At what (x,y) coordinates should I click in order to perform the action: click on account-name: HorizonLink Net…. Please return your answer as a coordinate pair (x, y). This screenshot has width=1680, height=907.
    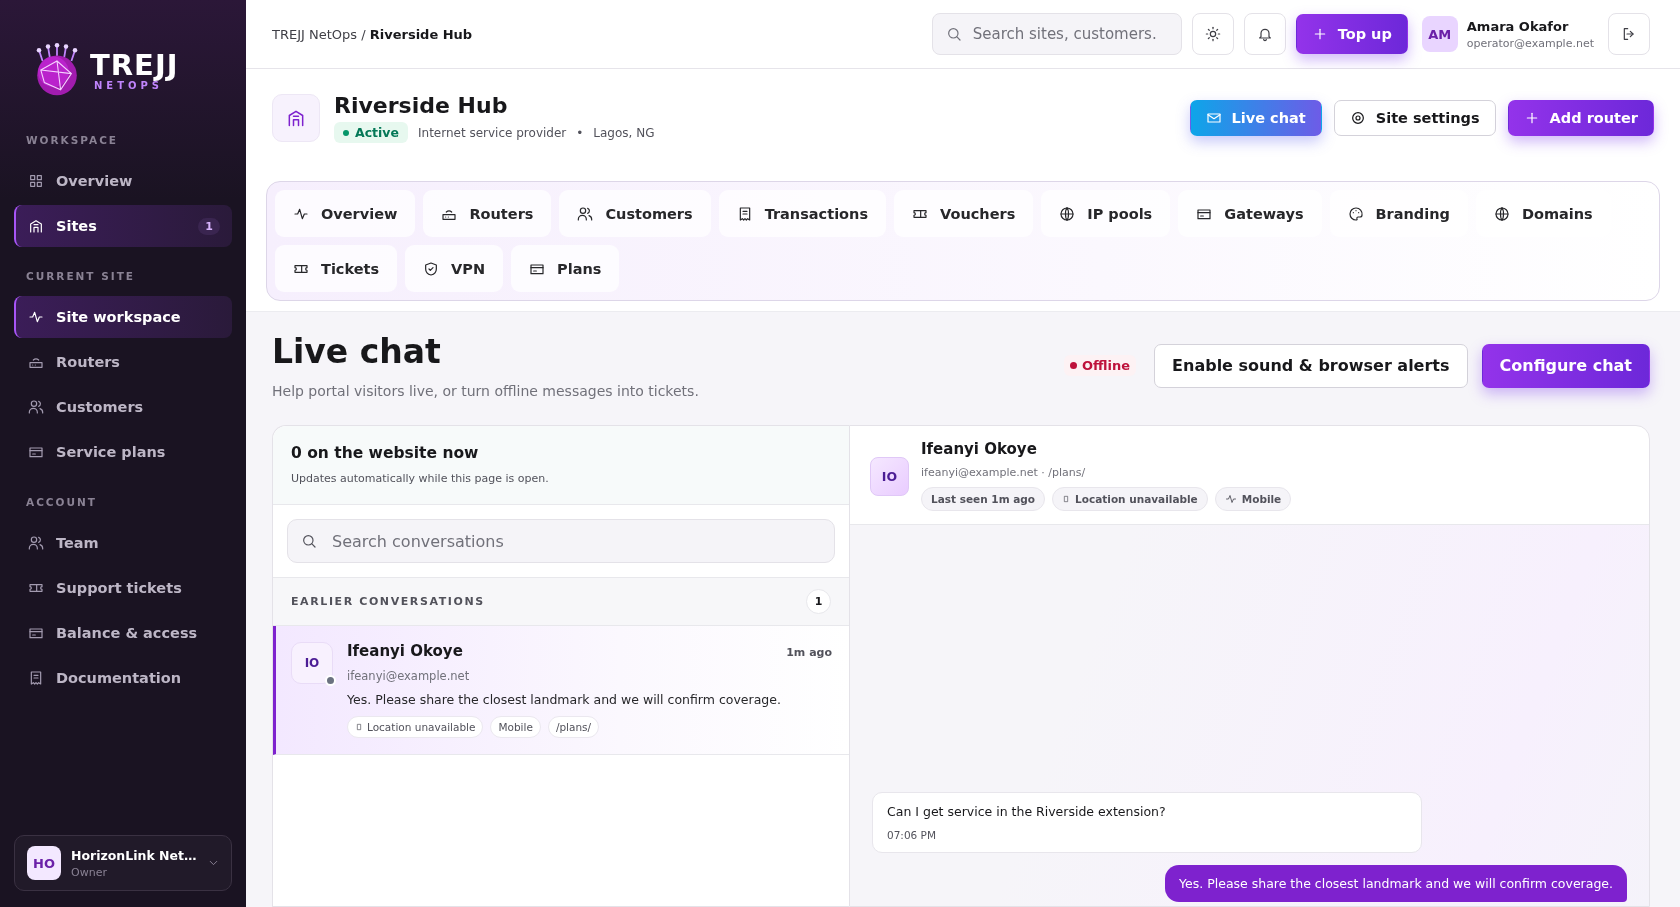
    Looking at the image, I should click on (134, 855).